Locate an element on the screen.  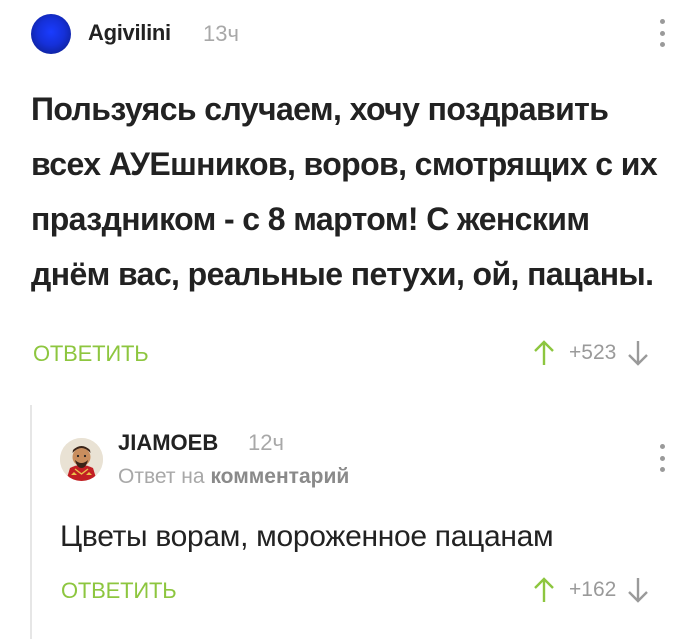
reply-text: Цветы ворам, мороженное пацанам is located at coordinates (307, 536).